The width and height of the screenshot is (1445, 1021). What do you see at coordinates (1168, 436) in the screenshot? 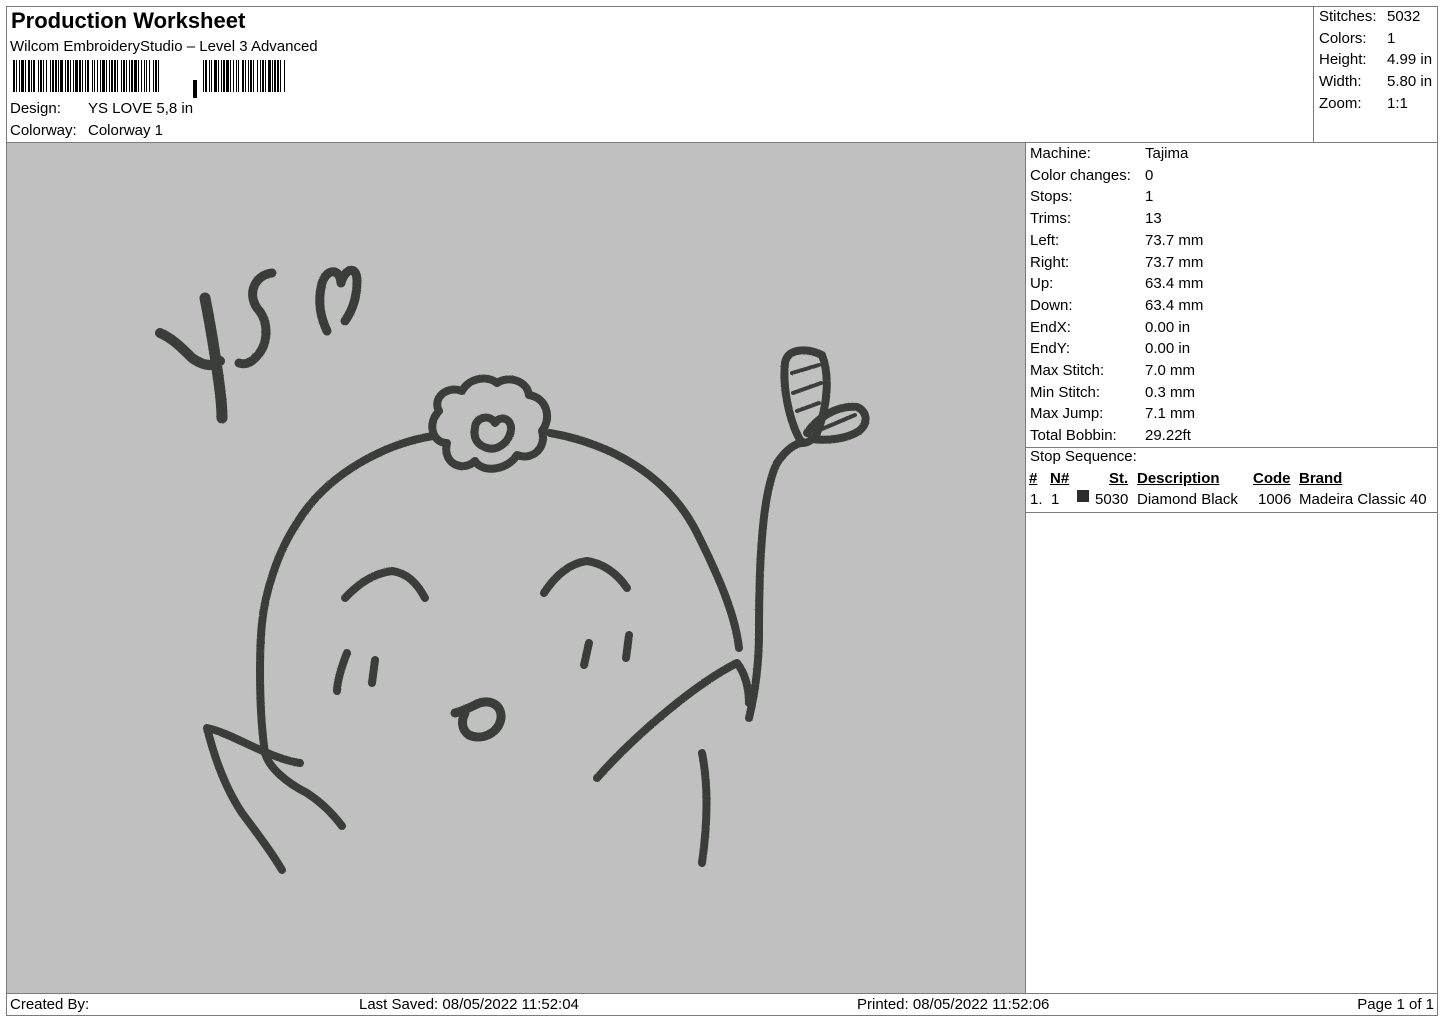
I see `info-value: 29.22ft` at bounding box center [1168, 436].